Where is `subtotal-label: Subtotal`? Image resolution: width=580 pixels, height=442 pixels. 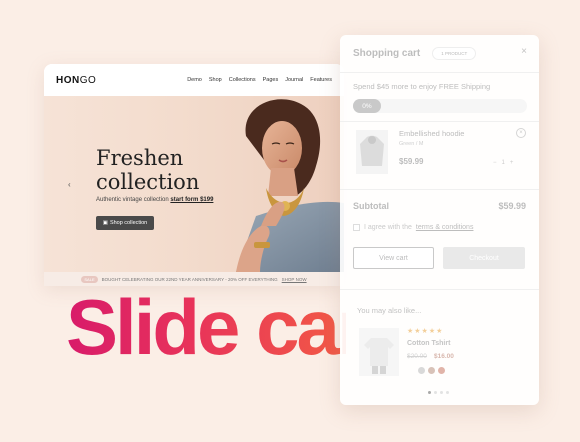
subtotal-label: Subtotal is located at coordinates (371, 206).